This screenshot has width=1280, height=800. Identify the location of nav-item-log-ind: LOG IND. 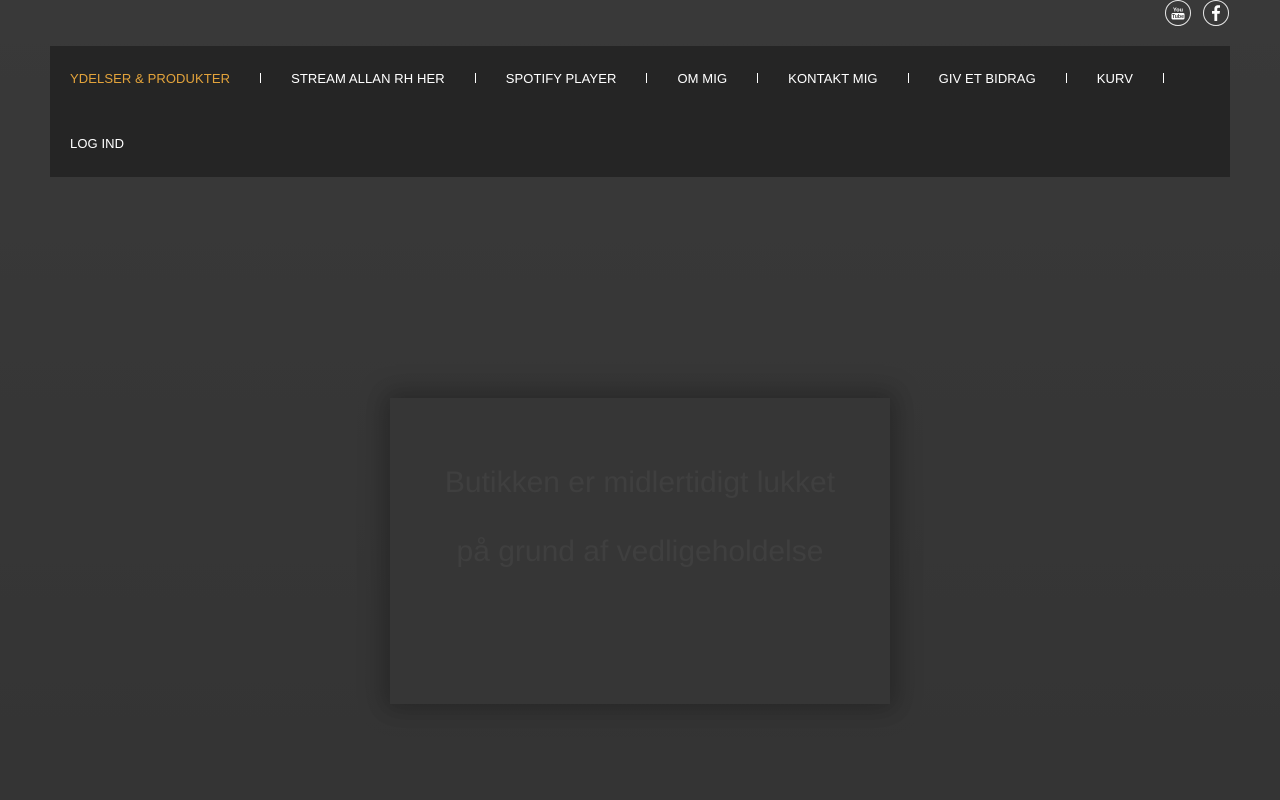
(97, 143).